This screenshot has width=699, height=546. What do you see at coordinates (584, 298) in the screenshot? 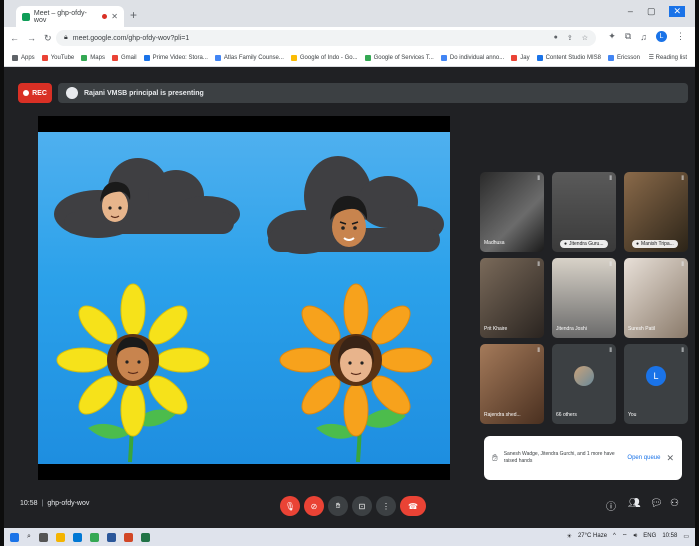
I see `participant-tile: ⦀ Jitendra Joshi` at bounding box center [584, 298].